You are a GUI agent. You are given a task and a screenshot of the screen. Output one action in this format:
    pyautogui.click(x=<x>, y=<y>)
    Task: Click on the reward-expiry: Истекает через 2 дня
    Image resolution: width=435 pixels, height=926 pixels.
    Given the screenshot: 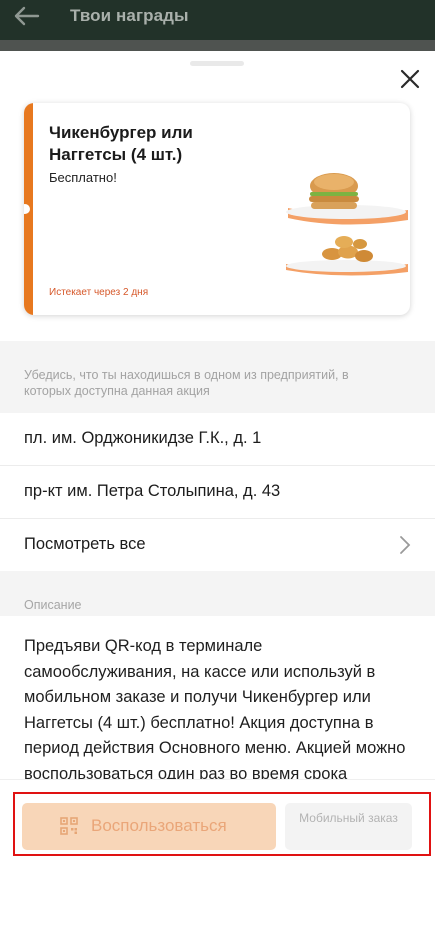 What is the action you would take?
    pyautogui.click(x=99, y=292)
    